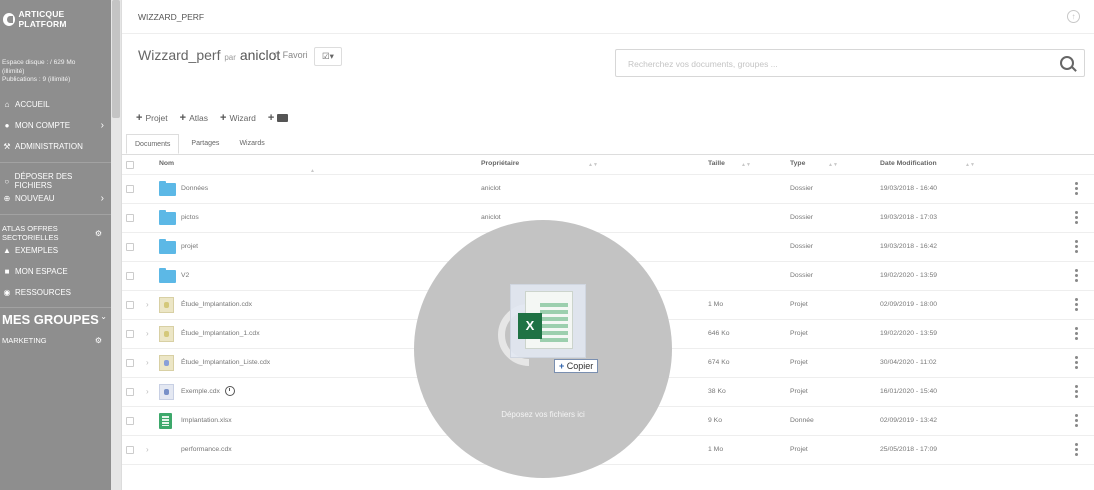  What do you see at coordinates (171, 17) in the screenshot?
I see `breadcrumb: WIZZARD_PERF` at bounding box center [171, 17].